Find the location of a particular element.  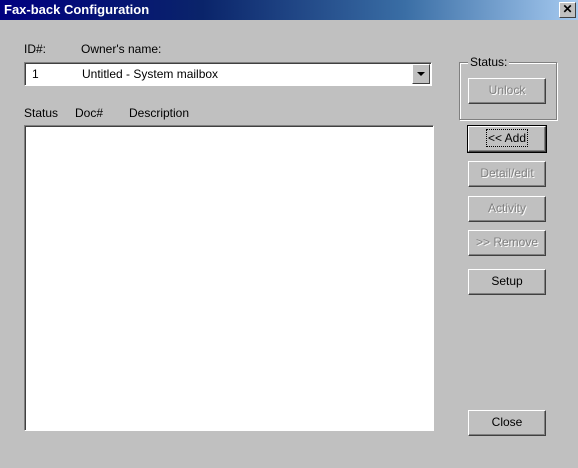

activity-button-label: Activity is located at coordinates (506, 208).